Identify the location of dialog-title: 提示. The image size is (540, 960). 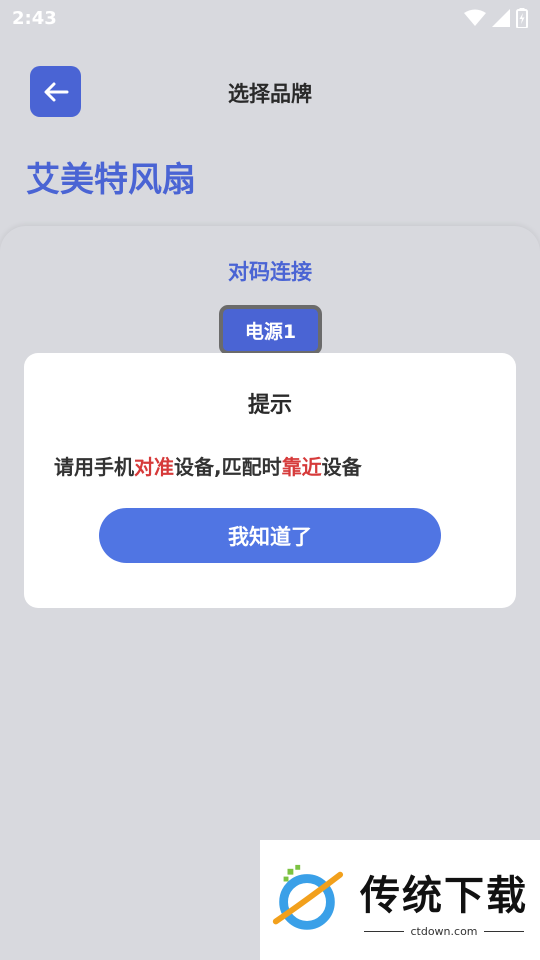
(269, 405).